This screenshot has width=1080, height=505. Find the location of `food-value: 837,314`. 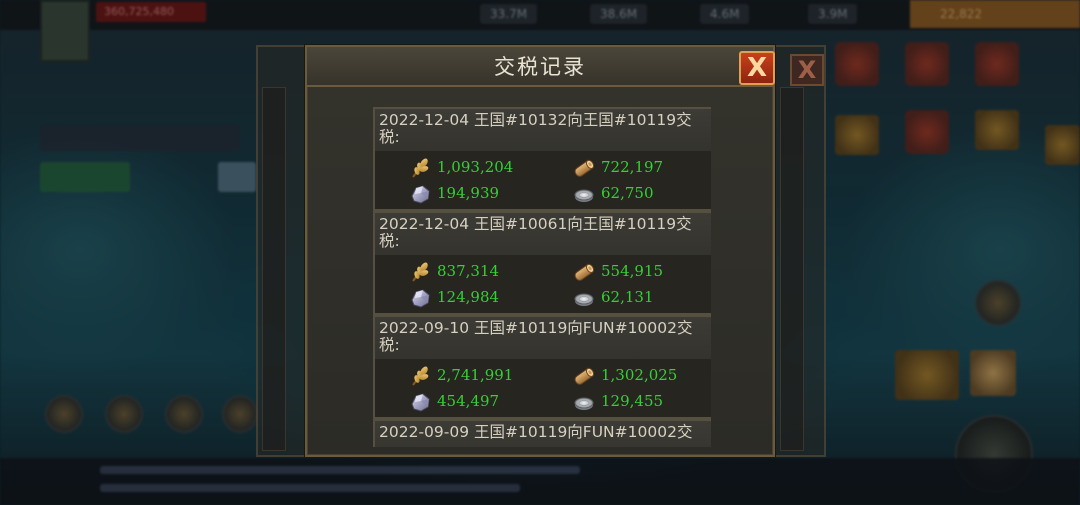

food-value: 837,314 is located at coordinates (468, 271).